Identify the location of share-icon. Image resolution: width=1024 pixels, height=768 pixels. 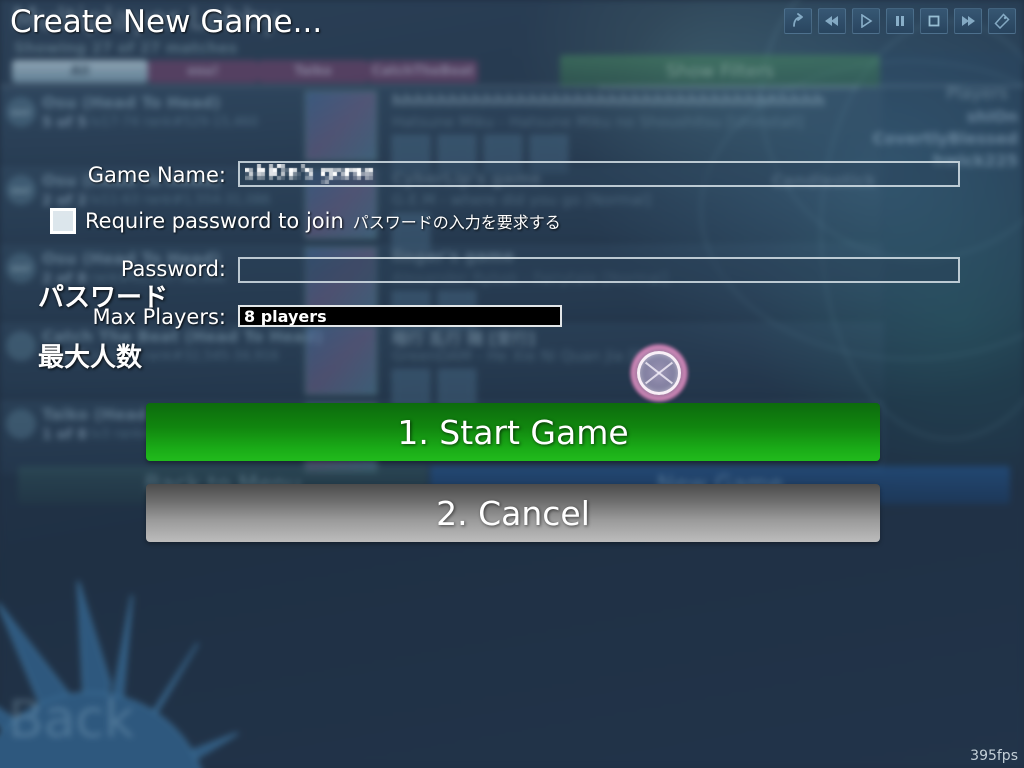
(798, 21).